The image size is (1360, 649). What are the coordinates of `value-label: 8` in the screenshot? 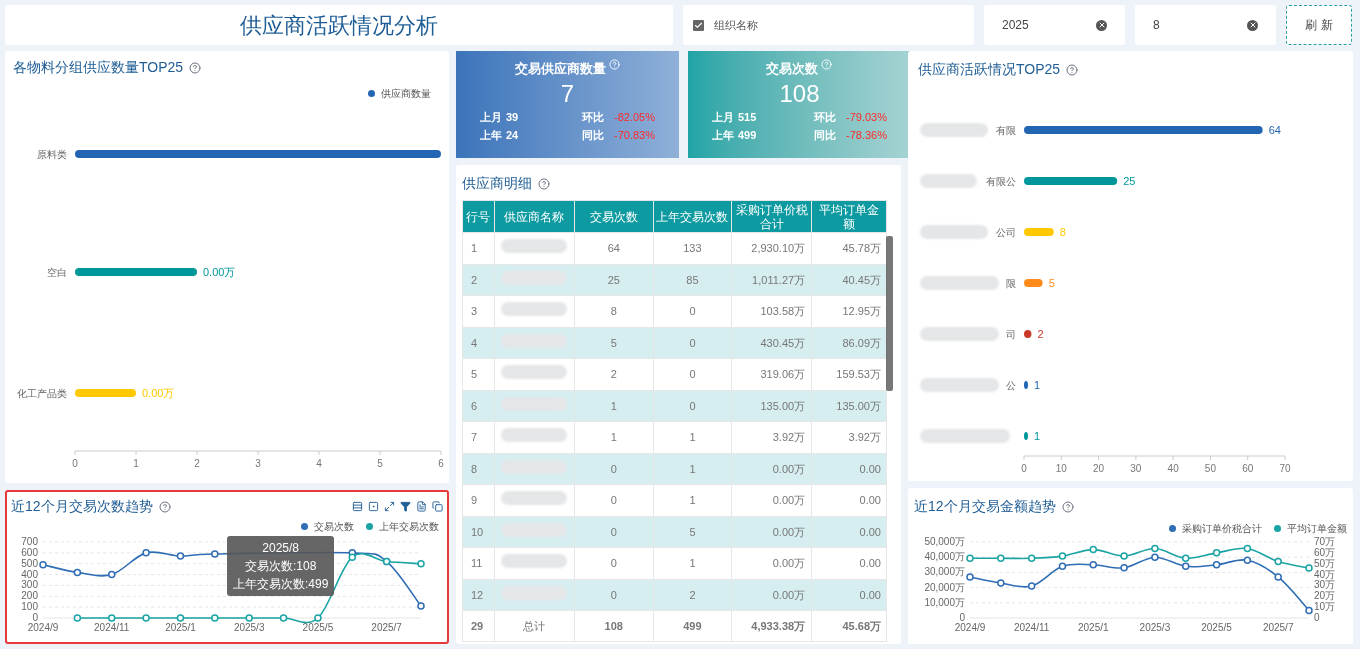 It's located at (1062, 232).